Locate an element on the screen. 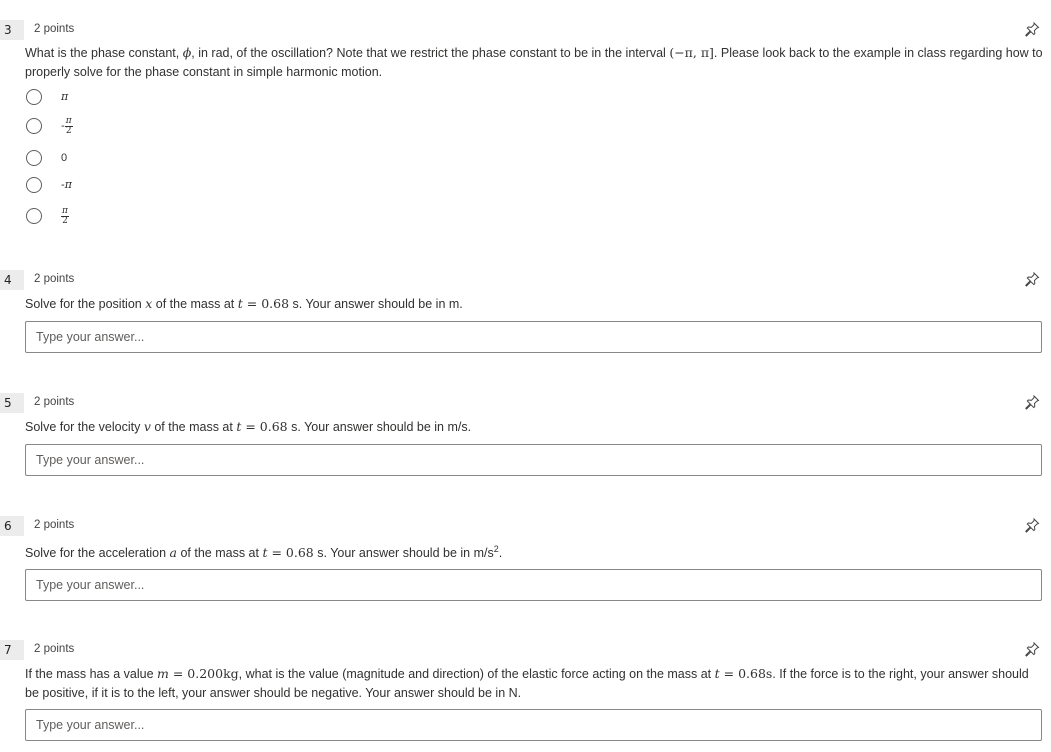 The image size is (1051, 752). option-label: -π is located at coordinates (66, 184).